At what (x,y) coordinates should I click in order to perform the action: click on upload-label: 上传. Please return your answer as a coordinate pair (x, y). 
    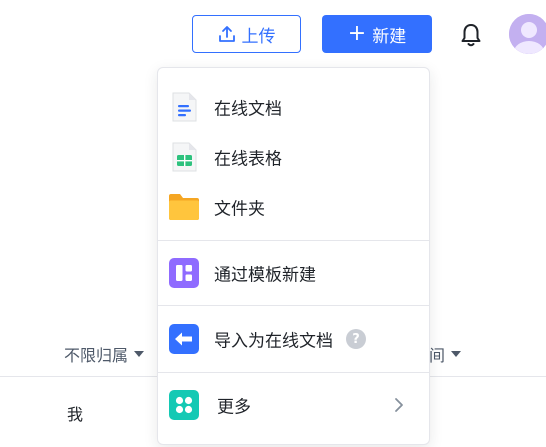
    Looking at the image, I should click on (258, 36).